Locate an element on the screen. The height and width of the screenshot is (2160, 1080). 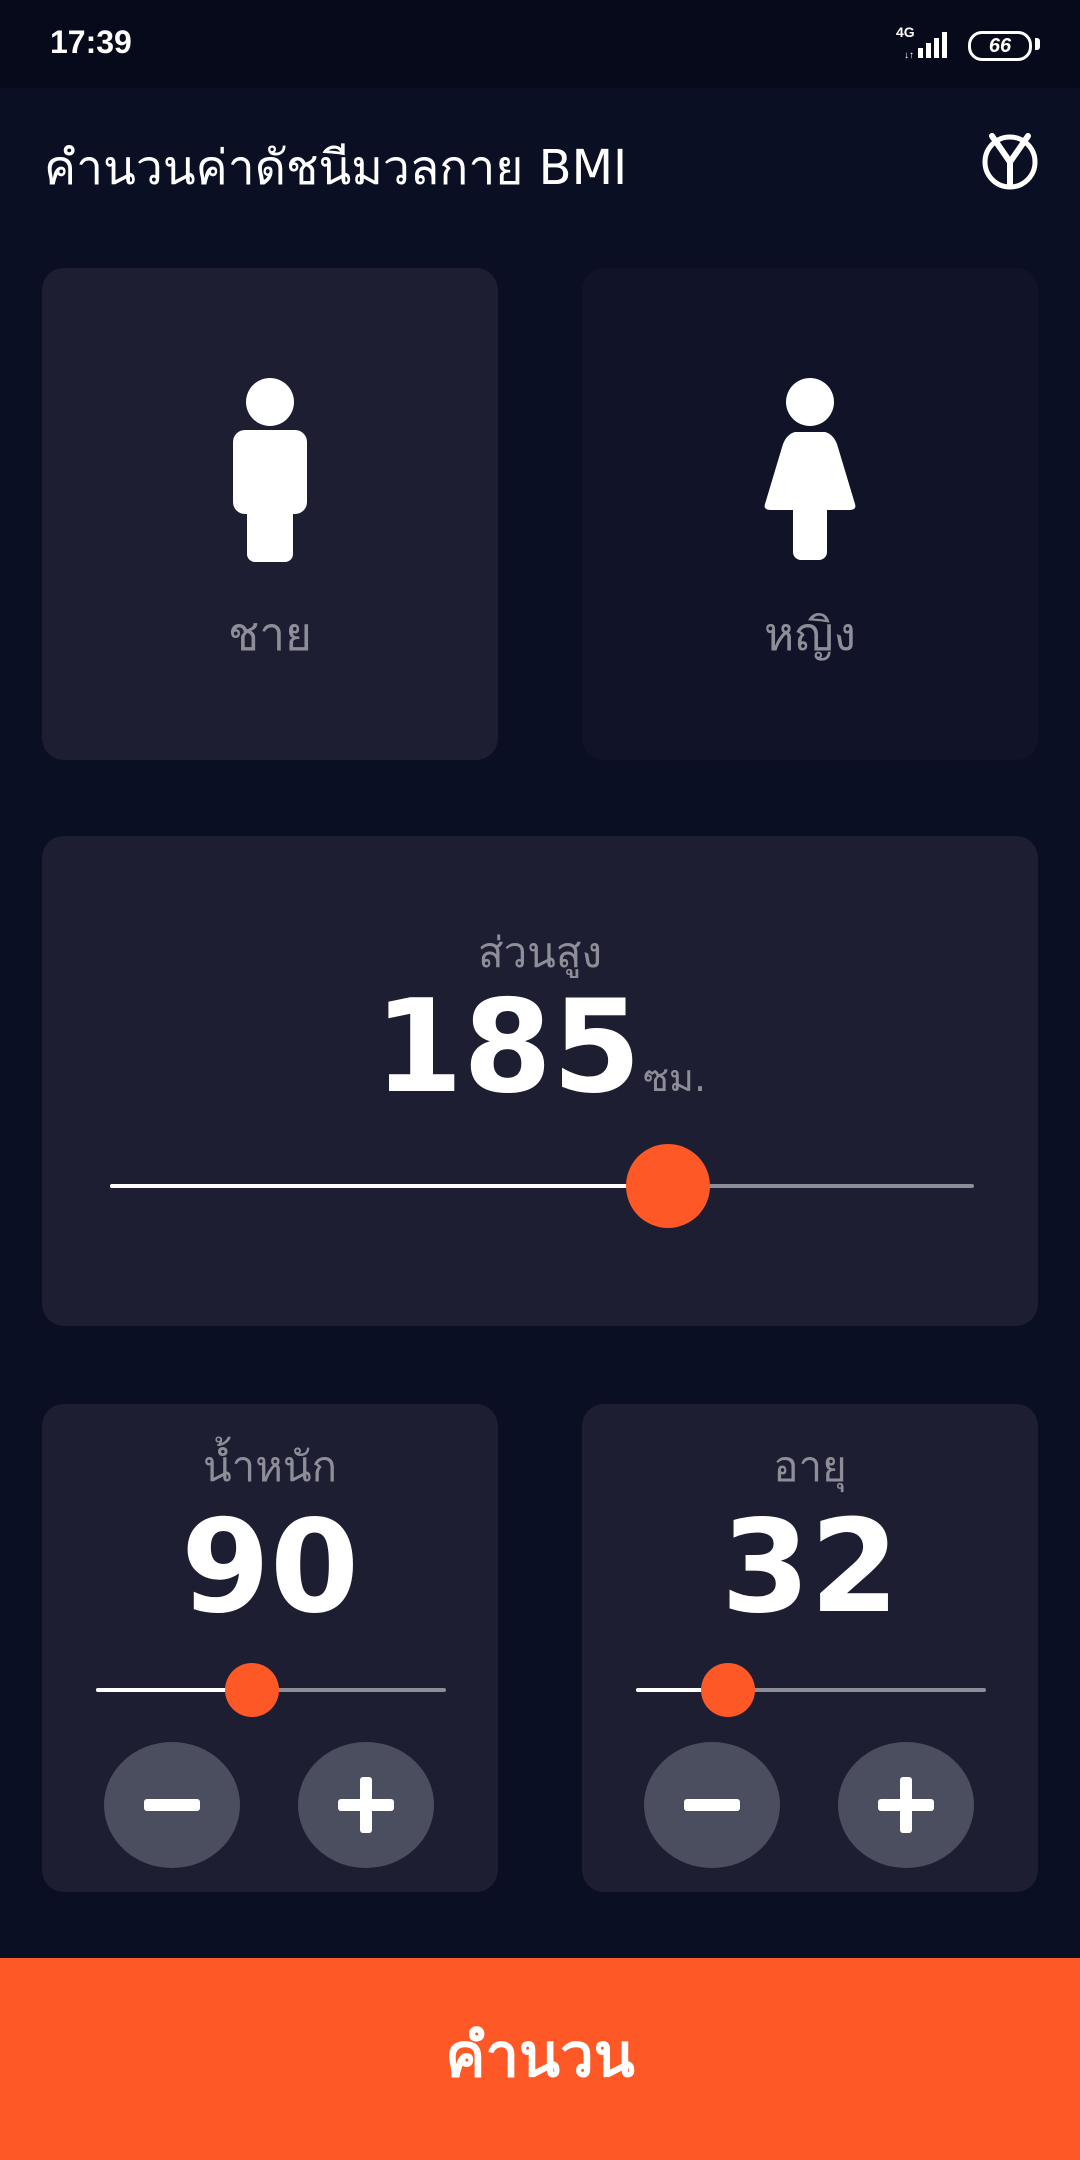
height-display: 185ซม. is located at coordinates (540, 1048).